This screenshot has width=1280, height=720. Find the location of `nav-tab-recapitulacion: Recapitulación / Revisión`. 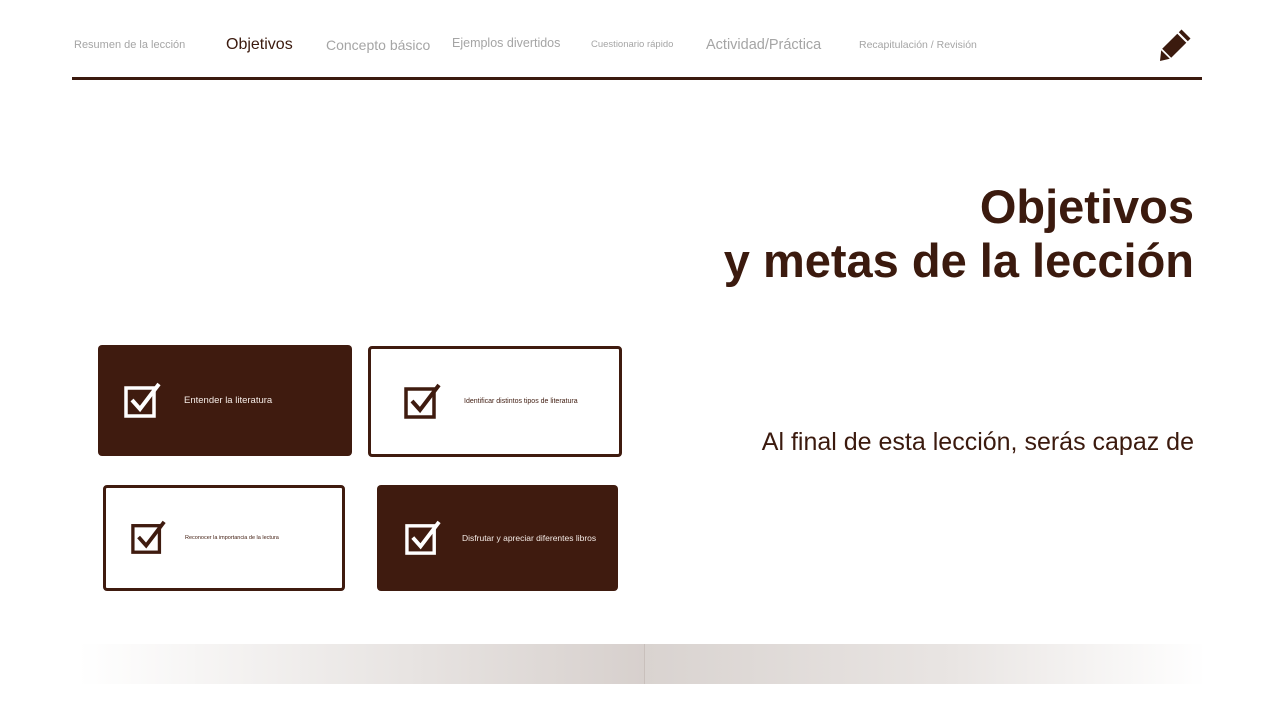

nav-tab-recapitulacion: Recapitulación / Revisión is located at coordinates (918, 45).